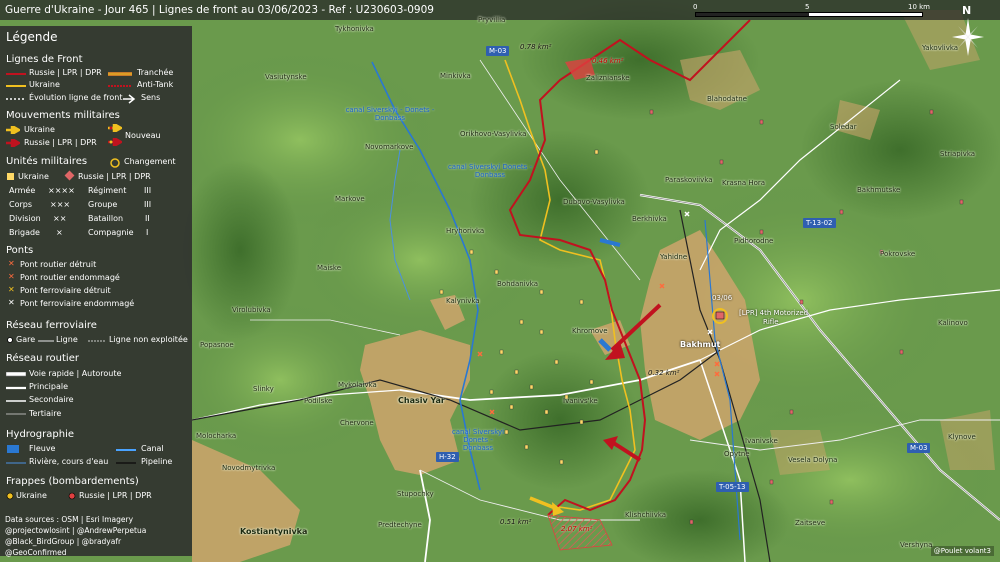  I want to click on place-label: Tykhonivka, so click(354, 29).